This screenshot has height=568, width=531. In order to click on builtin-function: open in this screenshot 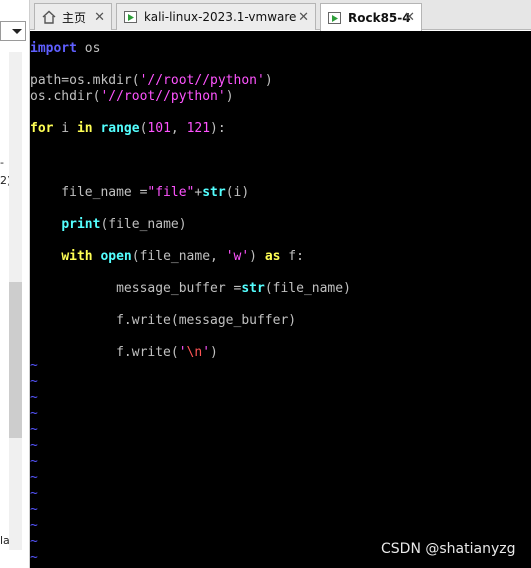, I will do `click(116, 256)`.